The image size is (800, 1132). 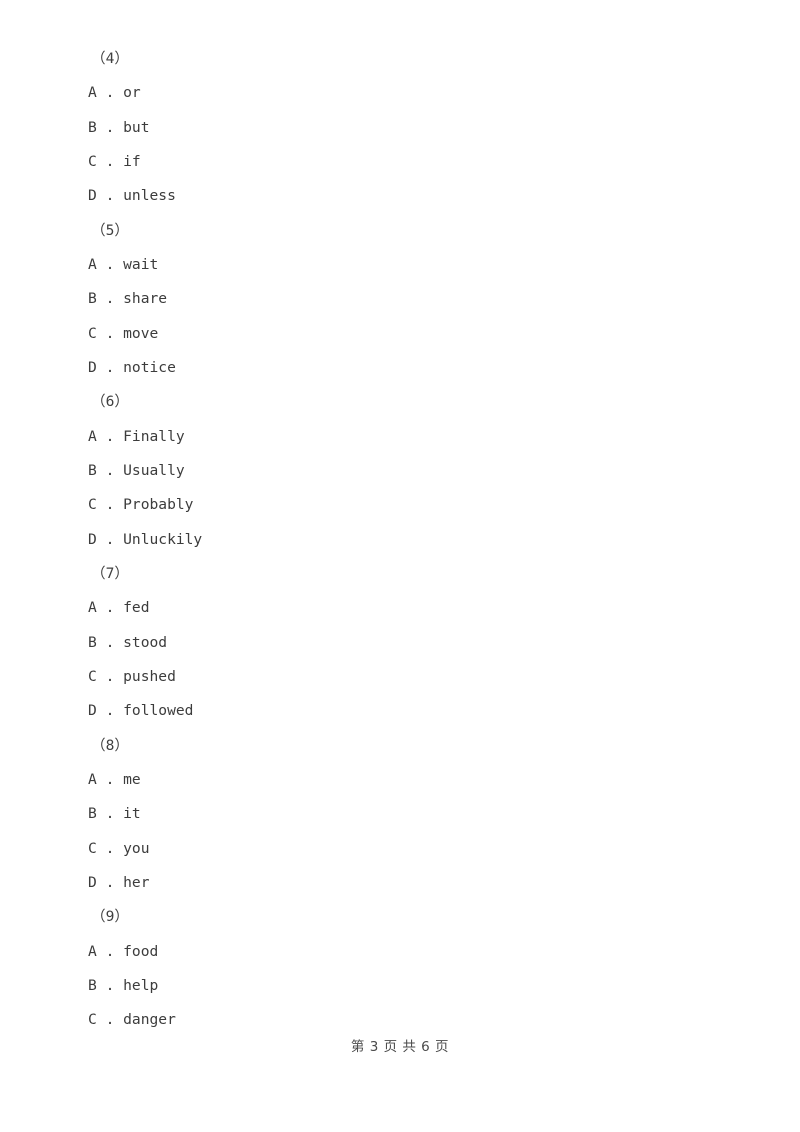 I want to click on answer-option: D . unless, so click(x=132, y=196).